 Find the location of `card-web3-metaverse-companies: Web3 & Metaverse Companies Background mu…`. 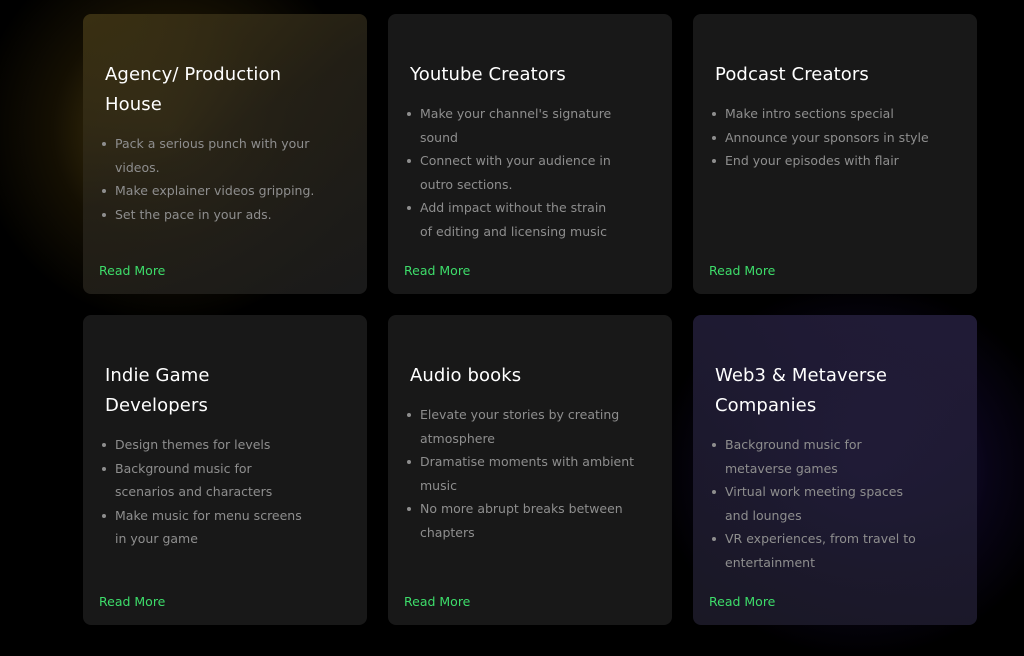

card-web3-metaverse-companies: Web3 & Metaverse Companies Background mu… is located at coordinates (835, 470).